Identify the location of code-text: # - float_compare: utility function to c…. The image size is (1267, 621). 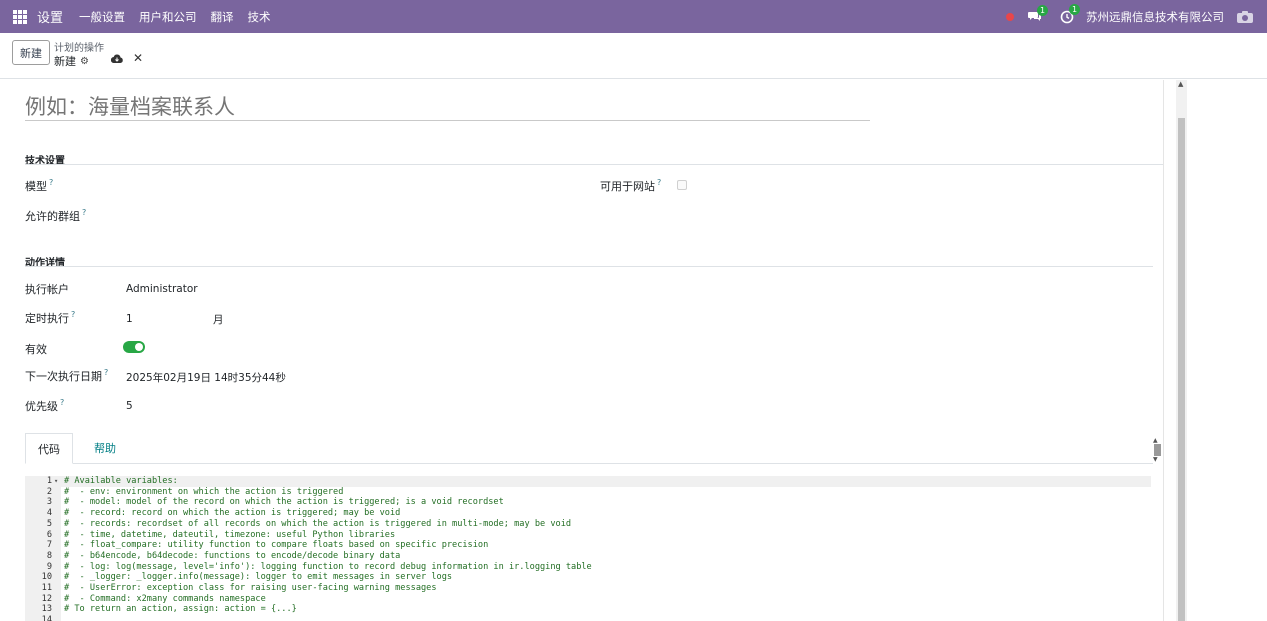
(276, 545).